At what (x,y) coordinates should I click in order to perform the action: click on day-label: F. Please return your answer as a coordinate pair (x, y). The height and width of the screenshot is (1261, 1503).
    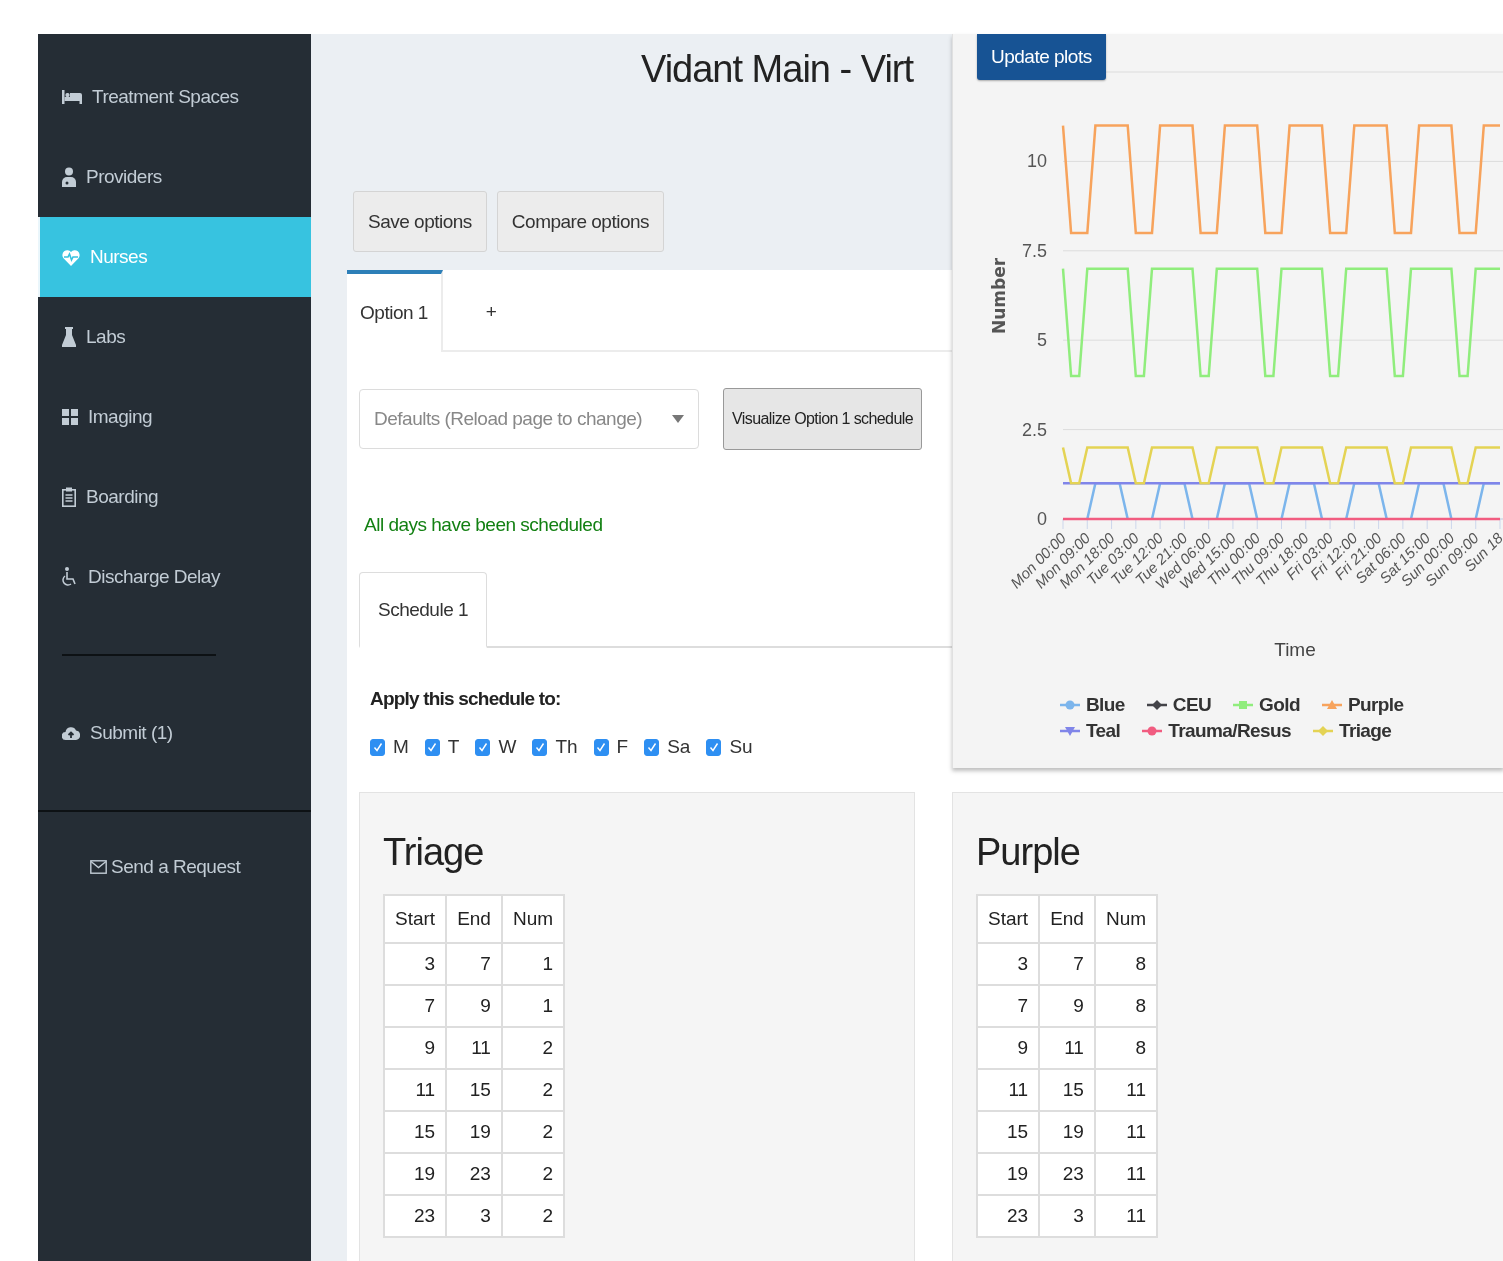
    Looking at the image, I should click on (622, 747).